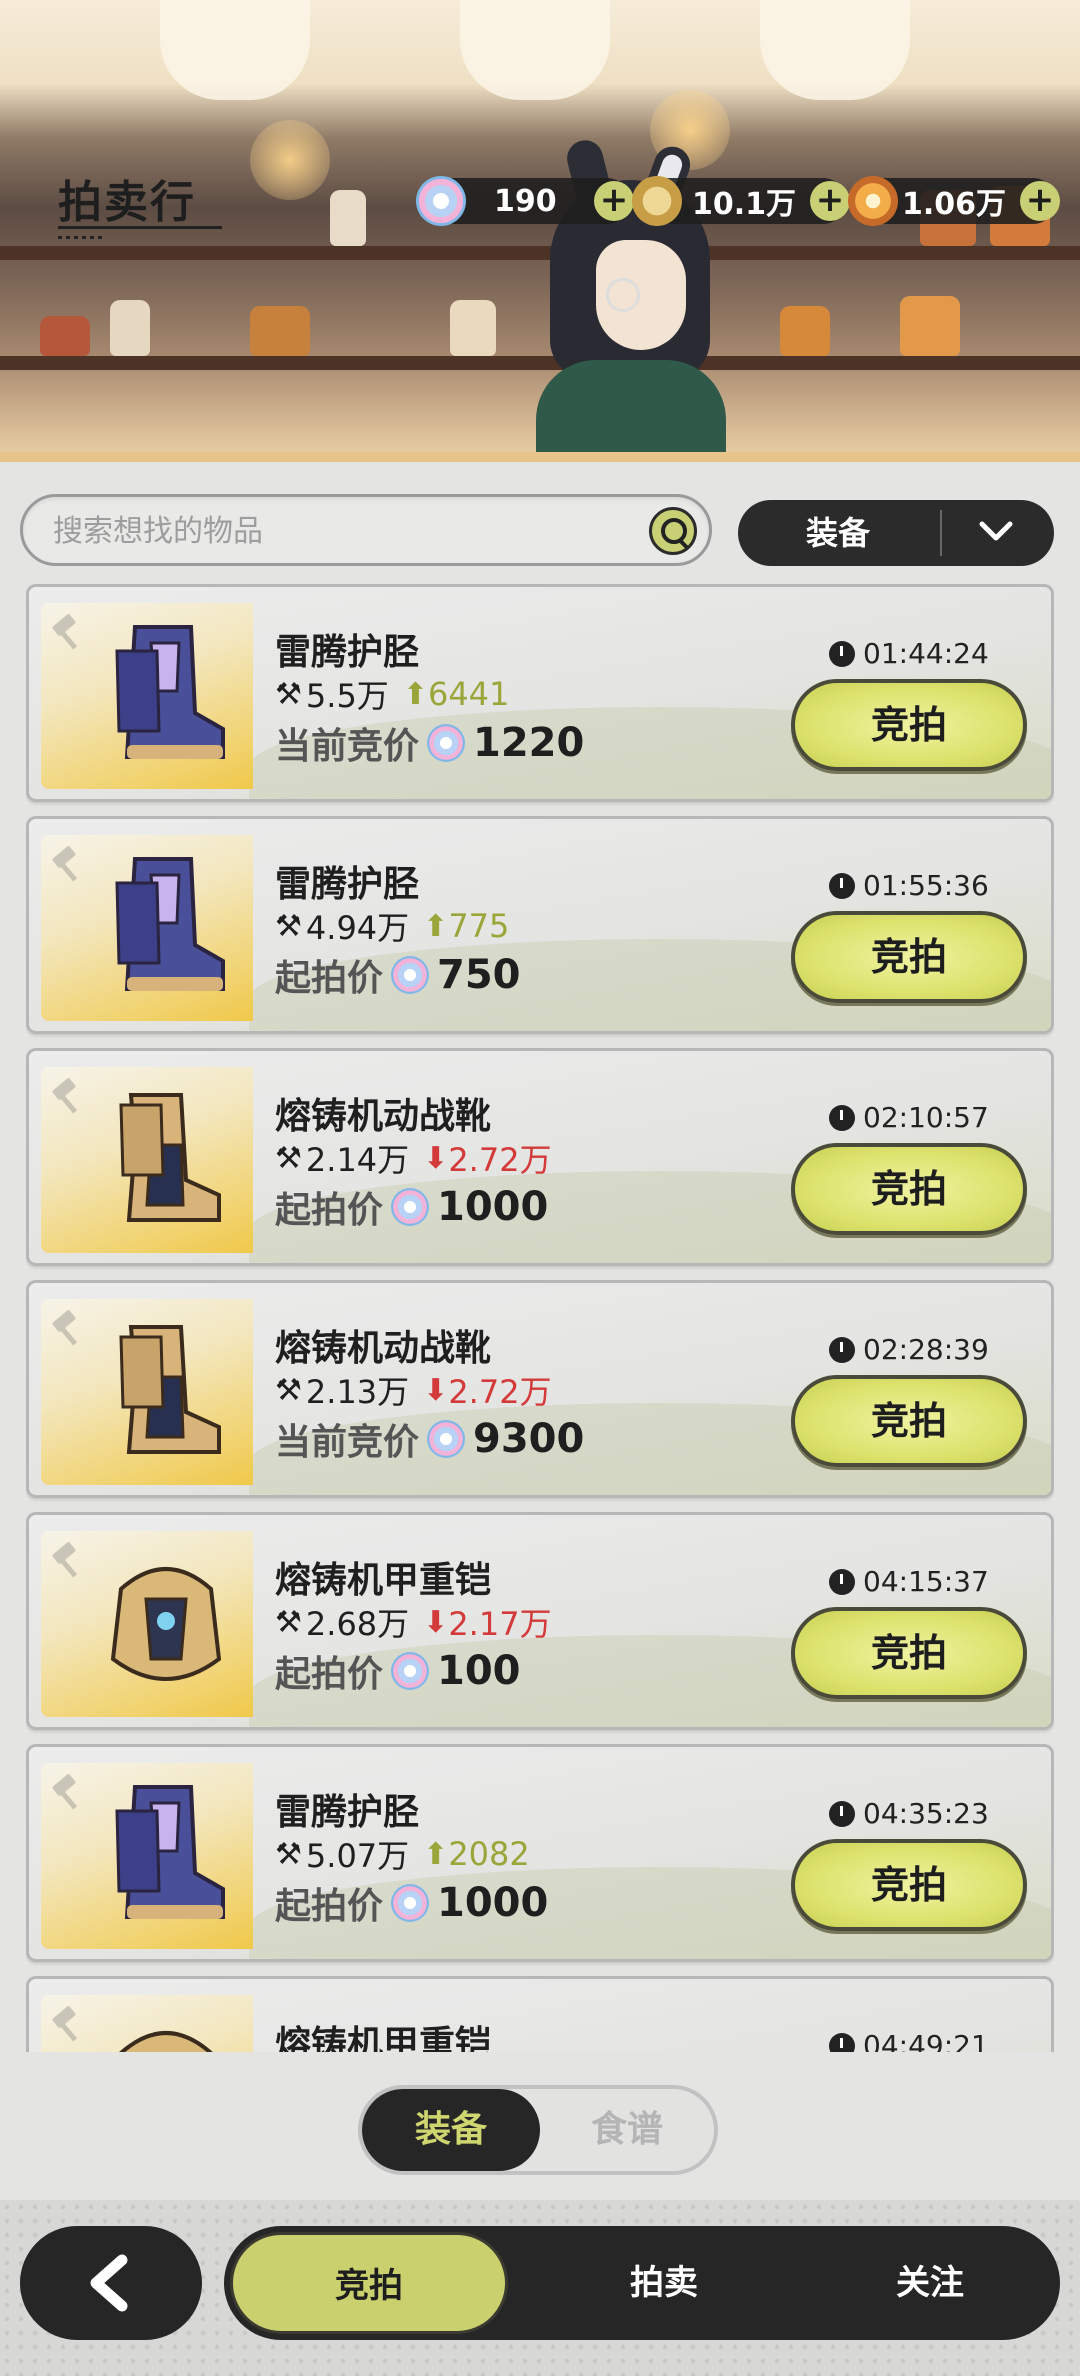 Image resolution: width=1080 pixels, height=2376 pixels. Describe the element at coordinates (540, 2014) in the screenshot. I see `auction-card: 熔铸机甲重铠 04:49:21` at that location.